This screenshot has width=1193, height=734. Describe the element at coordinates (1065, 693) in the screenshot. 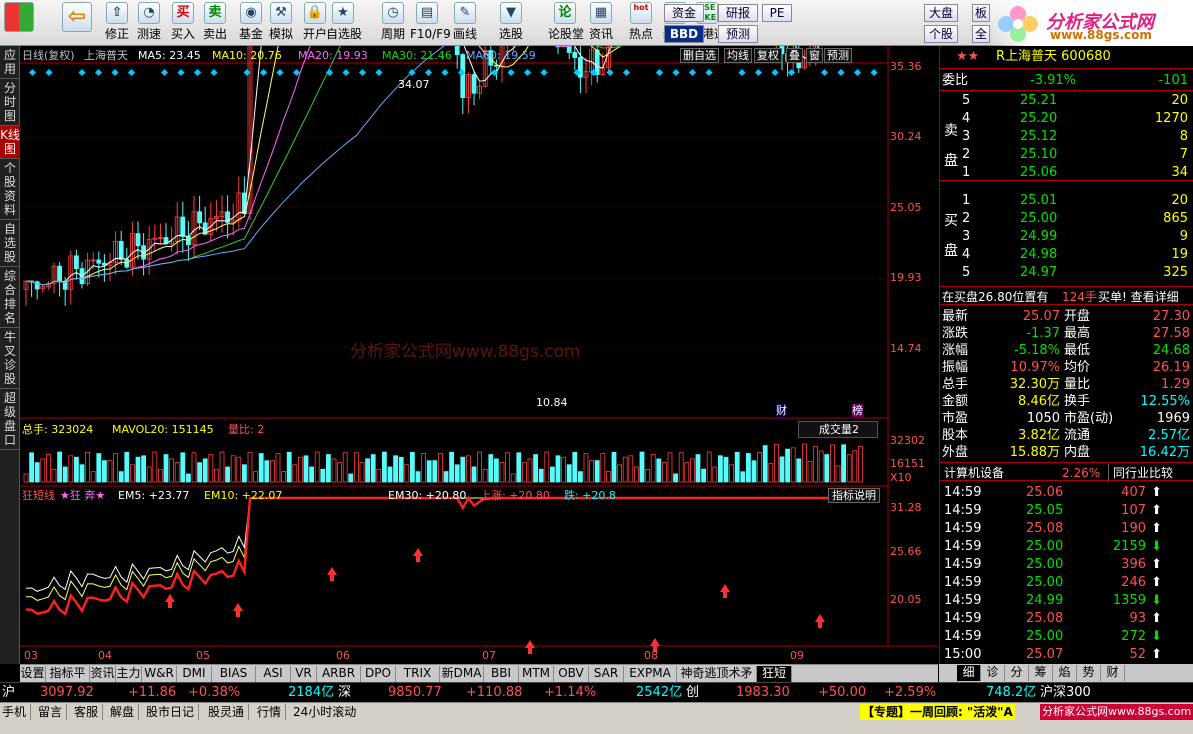

I see `hs300-label: 沪深300` at that location.